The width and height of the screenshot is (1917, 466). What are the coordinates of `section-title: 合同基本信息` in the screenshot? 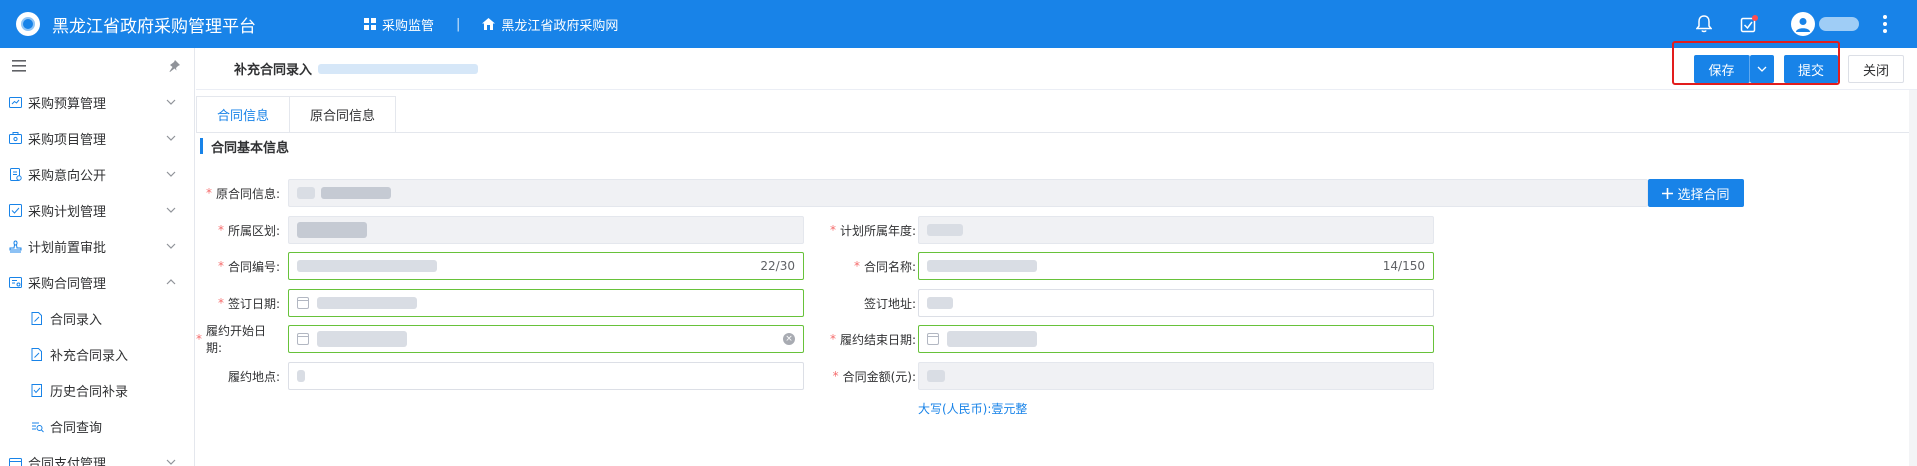 It's located at (244, 147).